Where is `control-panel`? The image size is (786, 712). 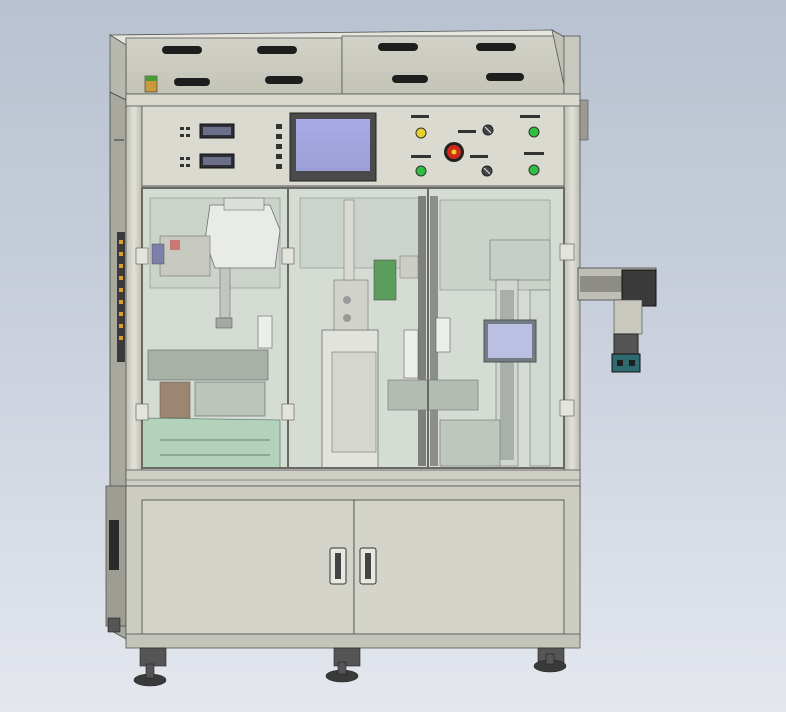
control-panel is located at coordinates (353, 146).